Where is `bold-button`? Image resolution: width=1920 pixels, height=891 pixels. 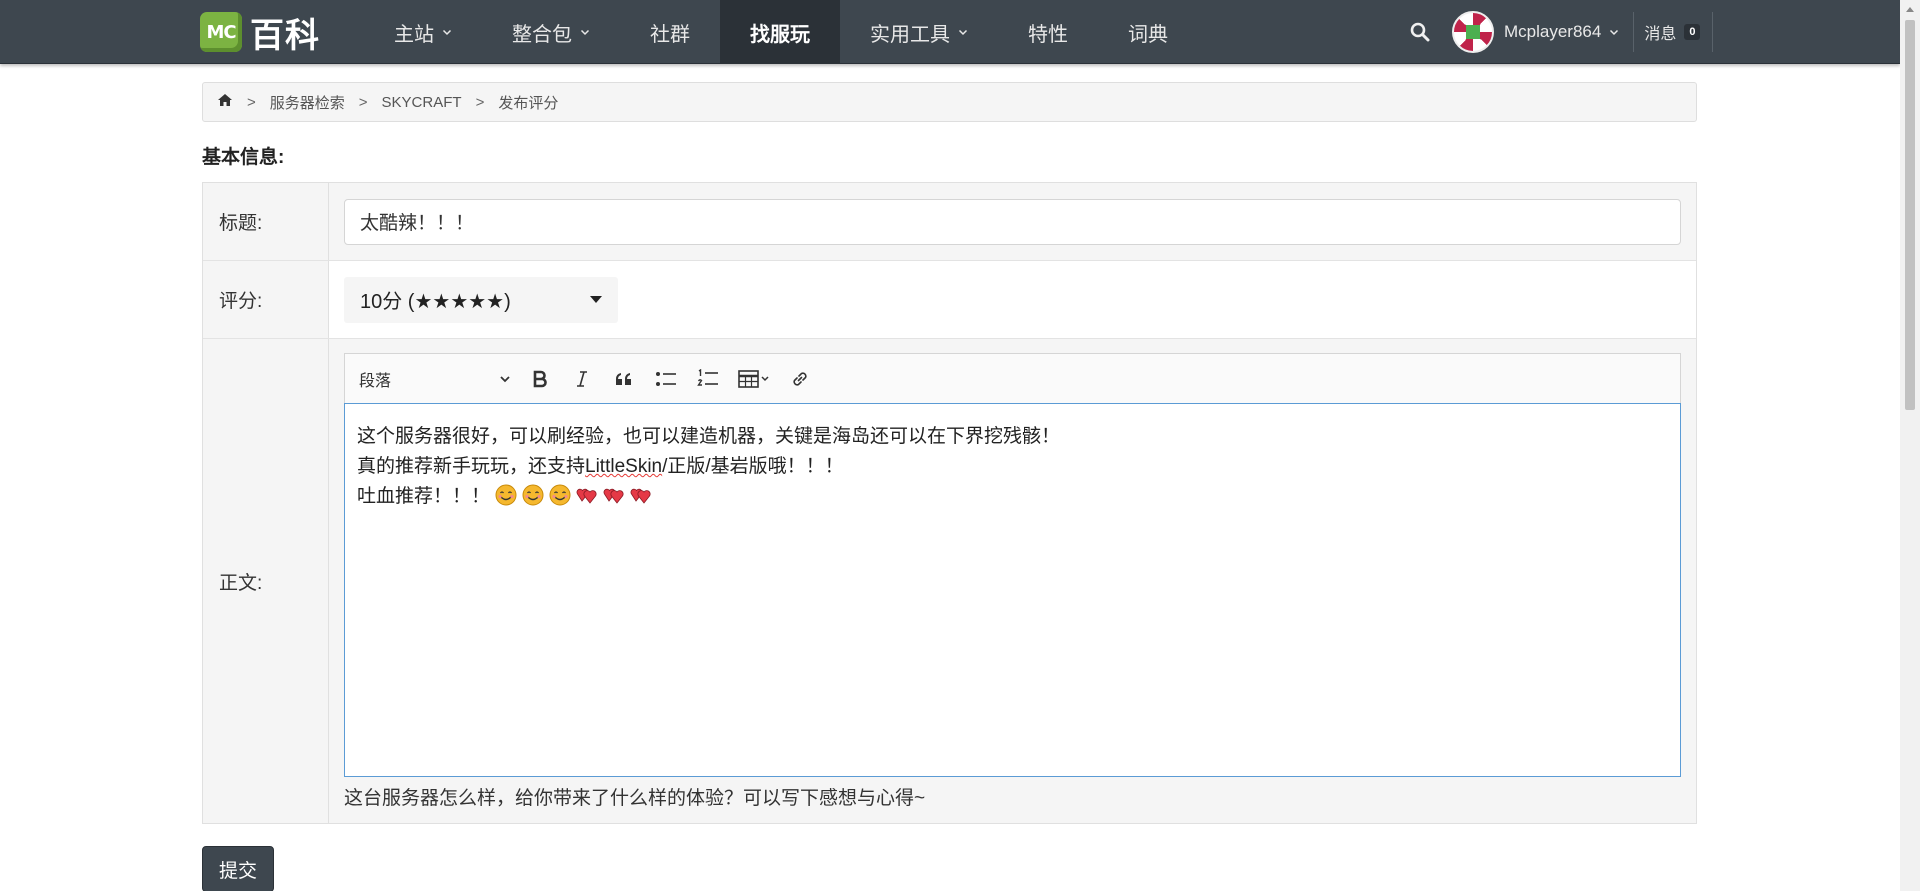
bold-button is located at coordinates (540, 379).